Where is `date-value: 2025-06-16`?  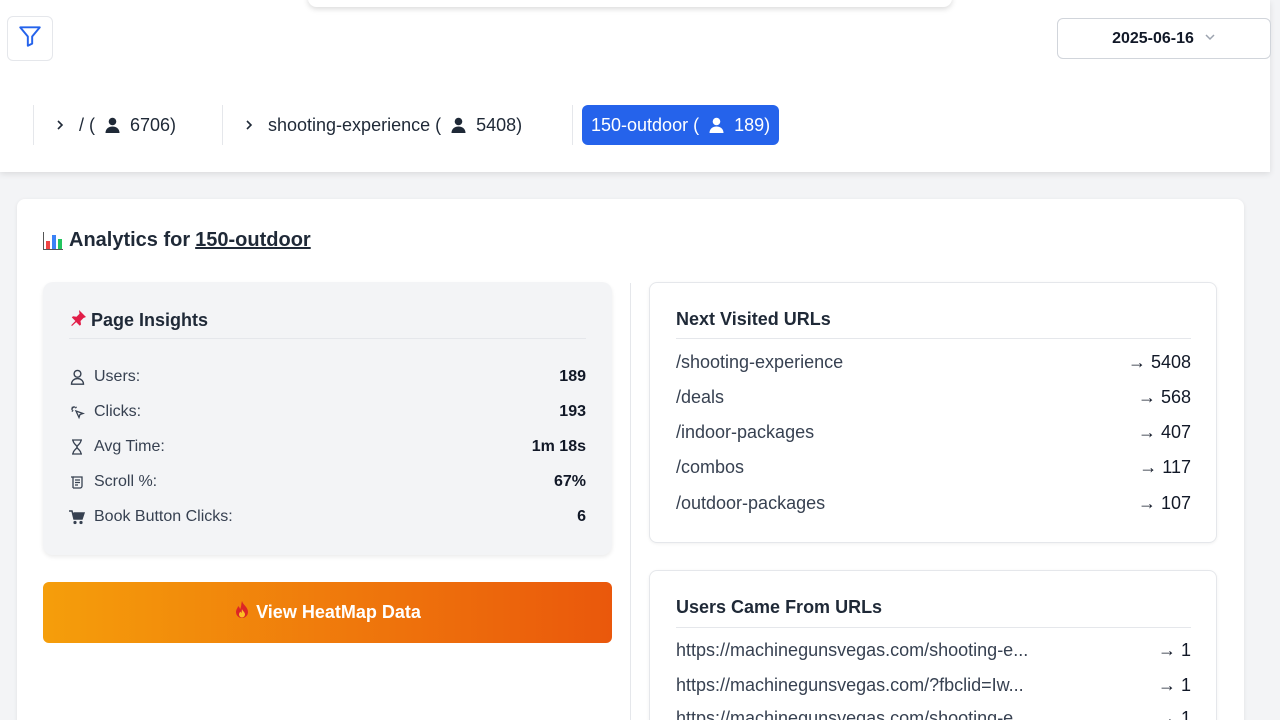 date-value: 2025-06-16 is located at coordinates (1153, 38).